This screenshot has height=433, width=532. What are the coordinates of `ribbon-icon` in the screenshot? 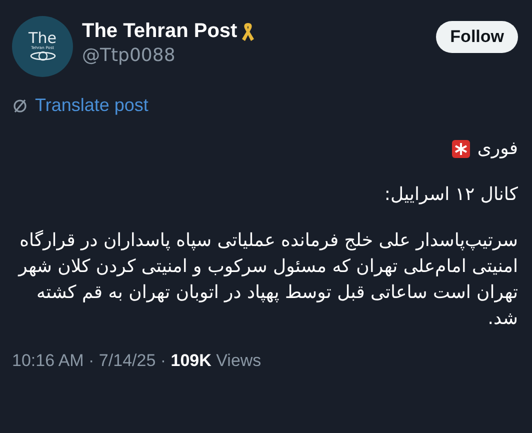 It's located at (248, 31).